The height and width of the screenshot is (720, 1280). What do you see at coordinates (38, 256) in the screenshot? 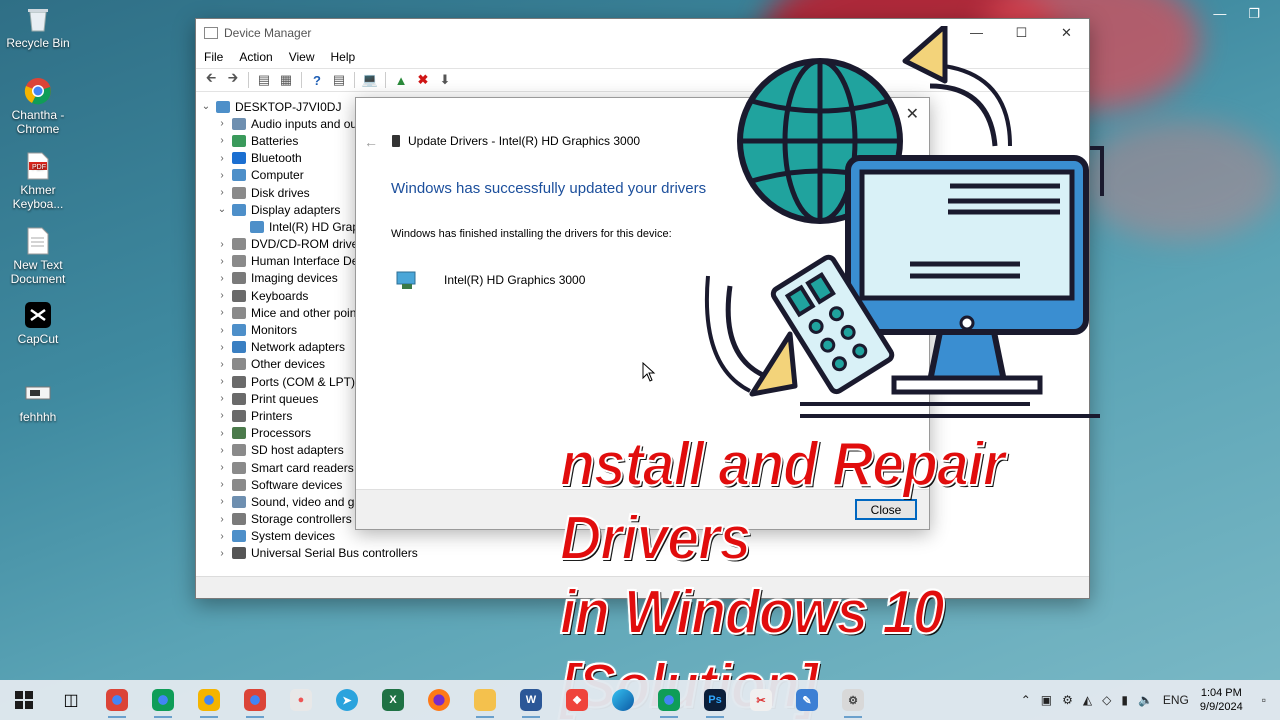
I see `desktop-icon-new-text-document: New Text Document` at bounding box center [38, 256].